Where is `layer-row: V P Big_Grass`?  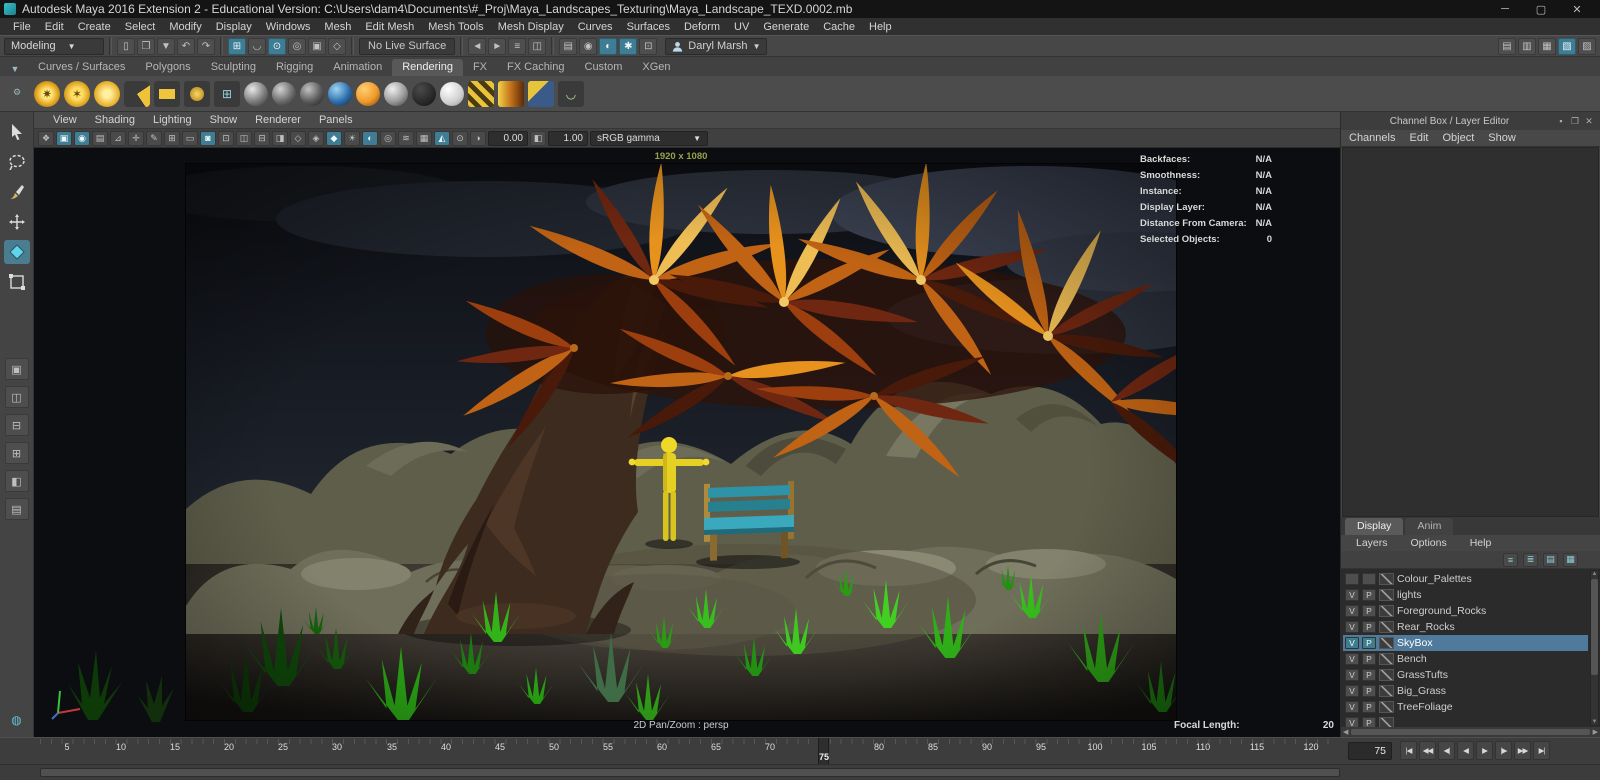 layer-row: V P Big_Grass is located at coordinates (1465, 691).